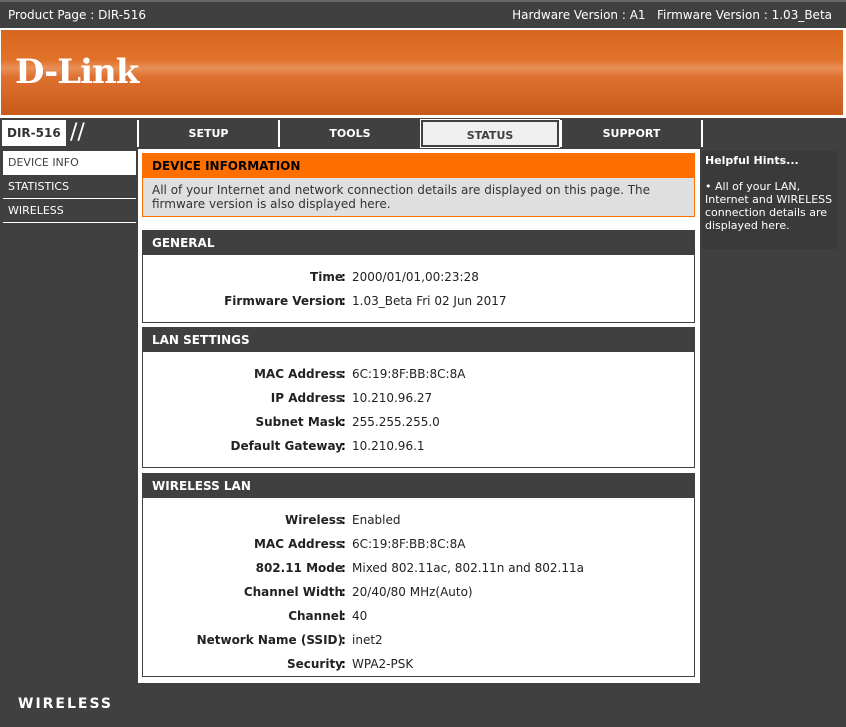 The height and width of the screenshot is (727, 846). What do you see at coordinates (69, 416) in the screenshot?
I see `sidebar: DEVICE INFO STATISTICS WIRELESS` at bounding box center [69, 416].